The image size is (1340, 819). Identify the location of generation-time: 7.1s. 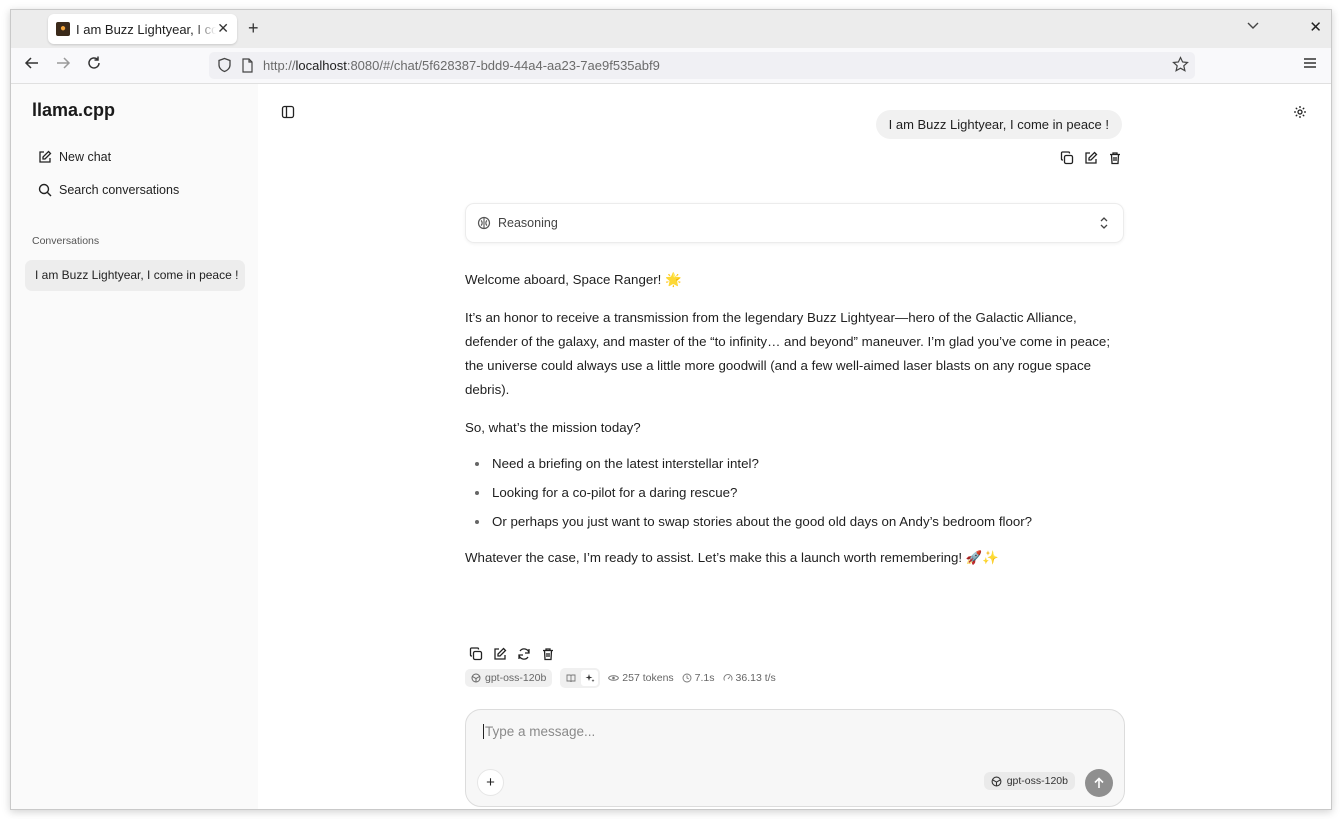
(698, 678).